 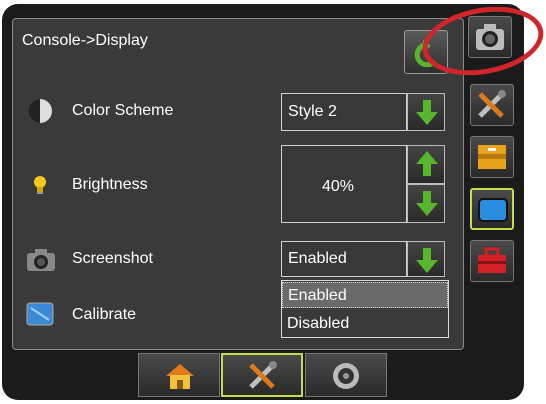 I want to click on brightness-increase-button, so click(x=426, y=164).